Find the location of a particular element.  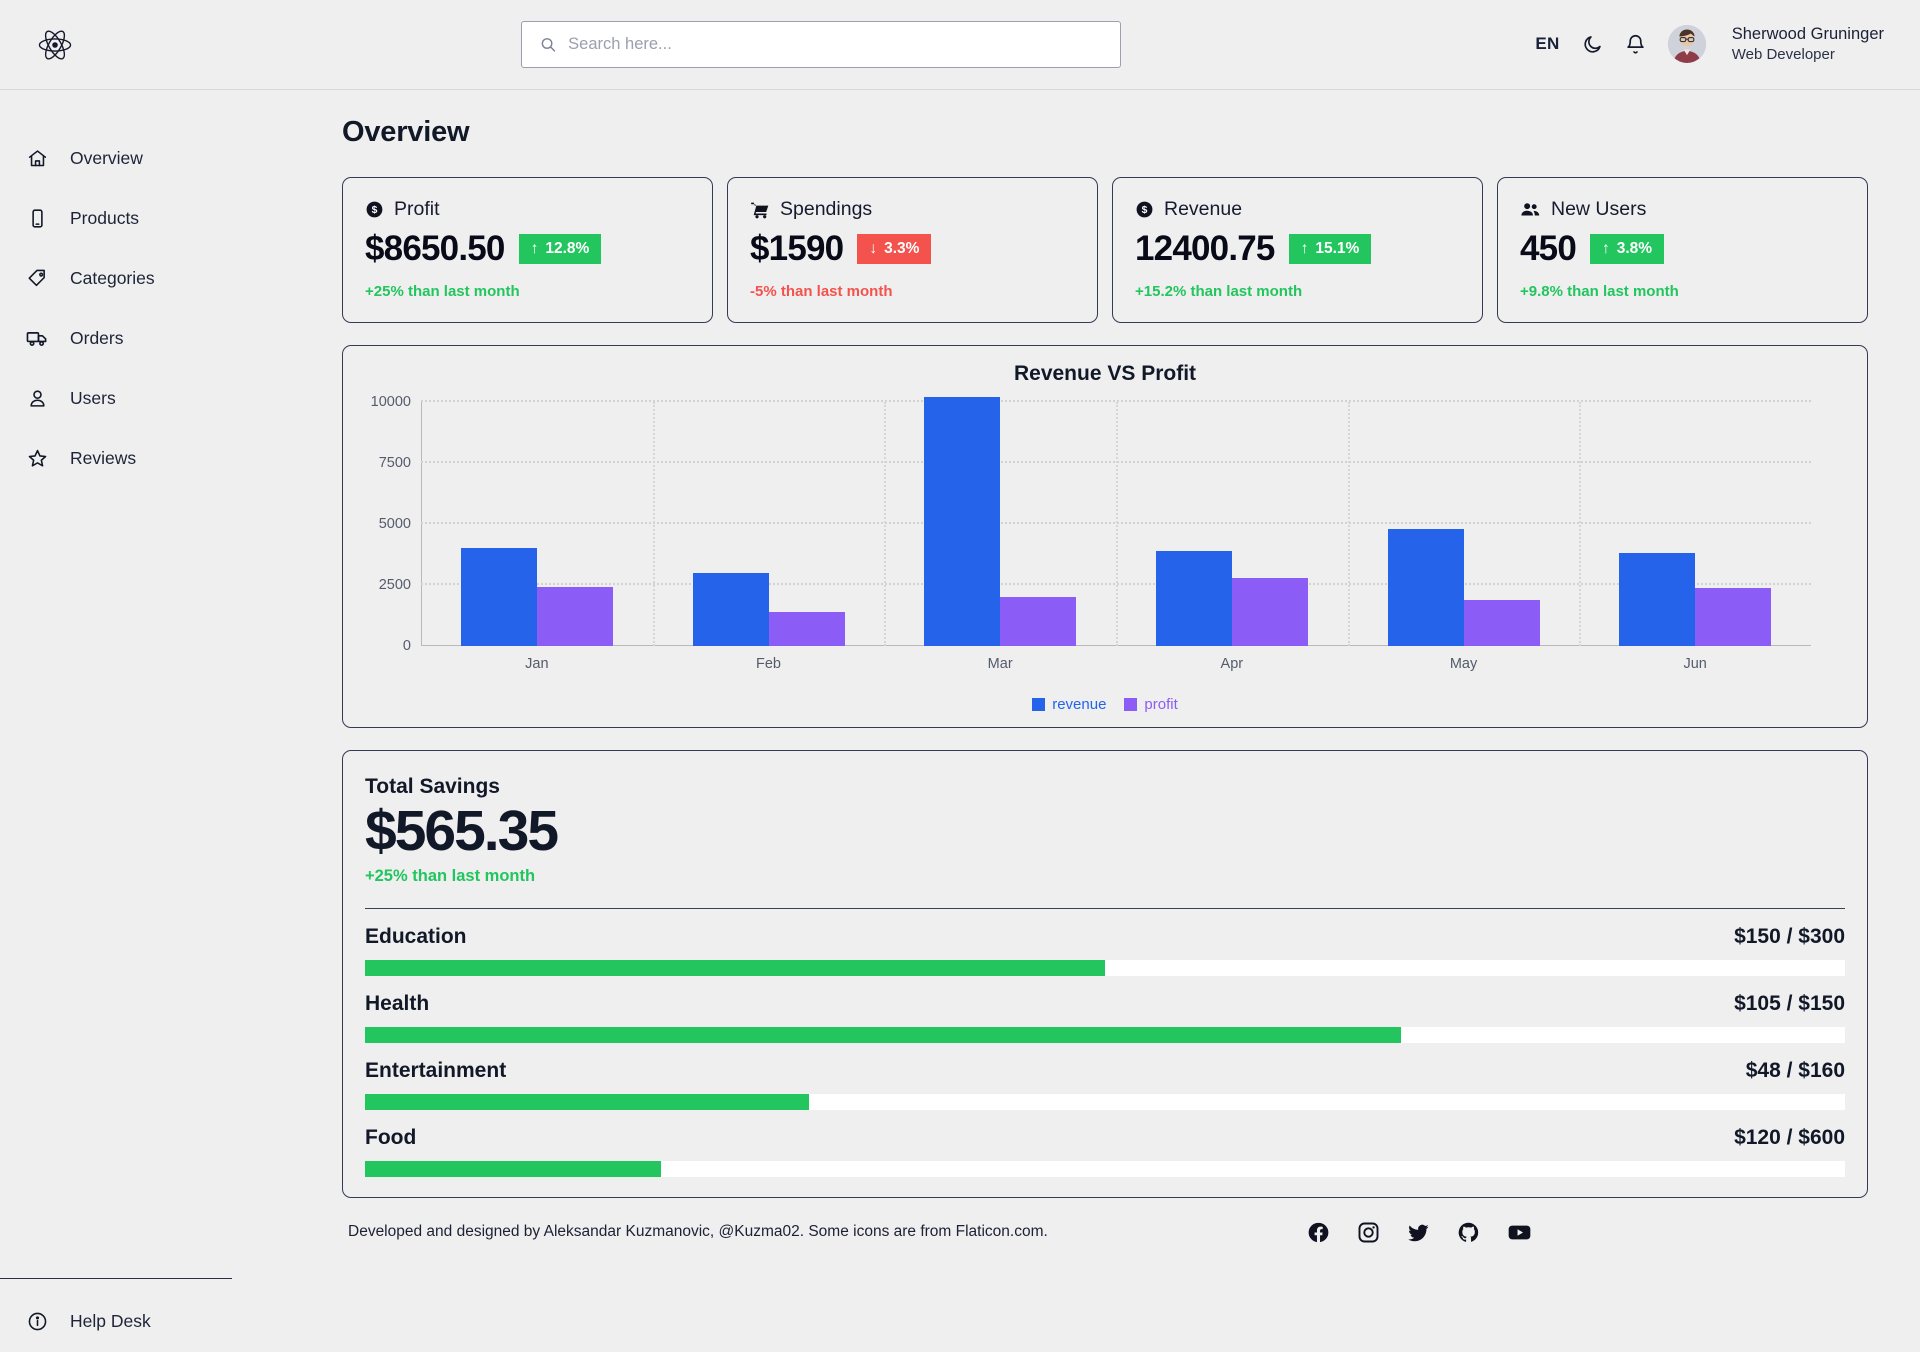

legend-item-revenue: revenue is located at coordinates (1069, 704).